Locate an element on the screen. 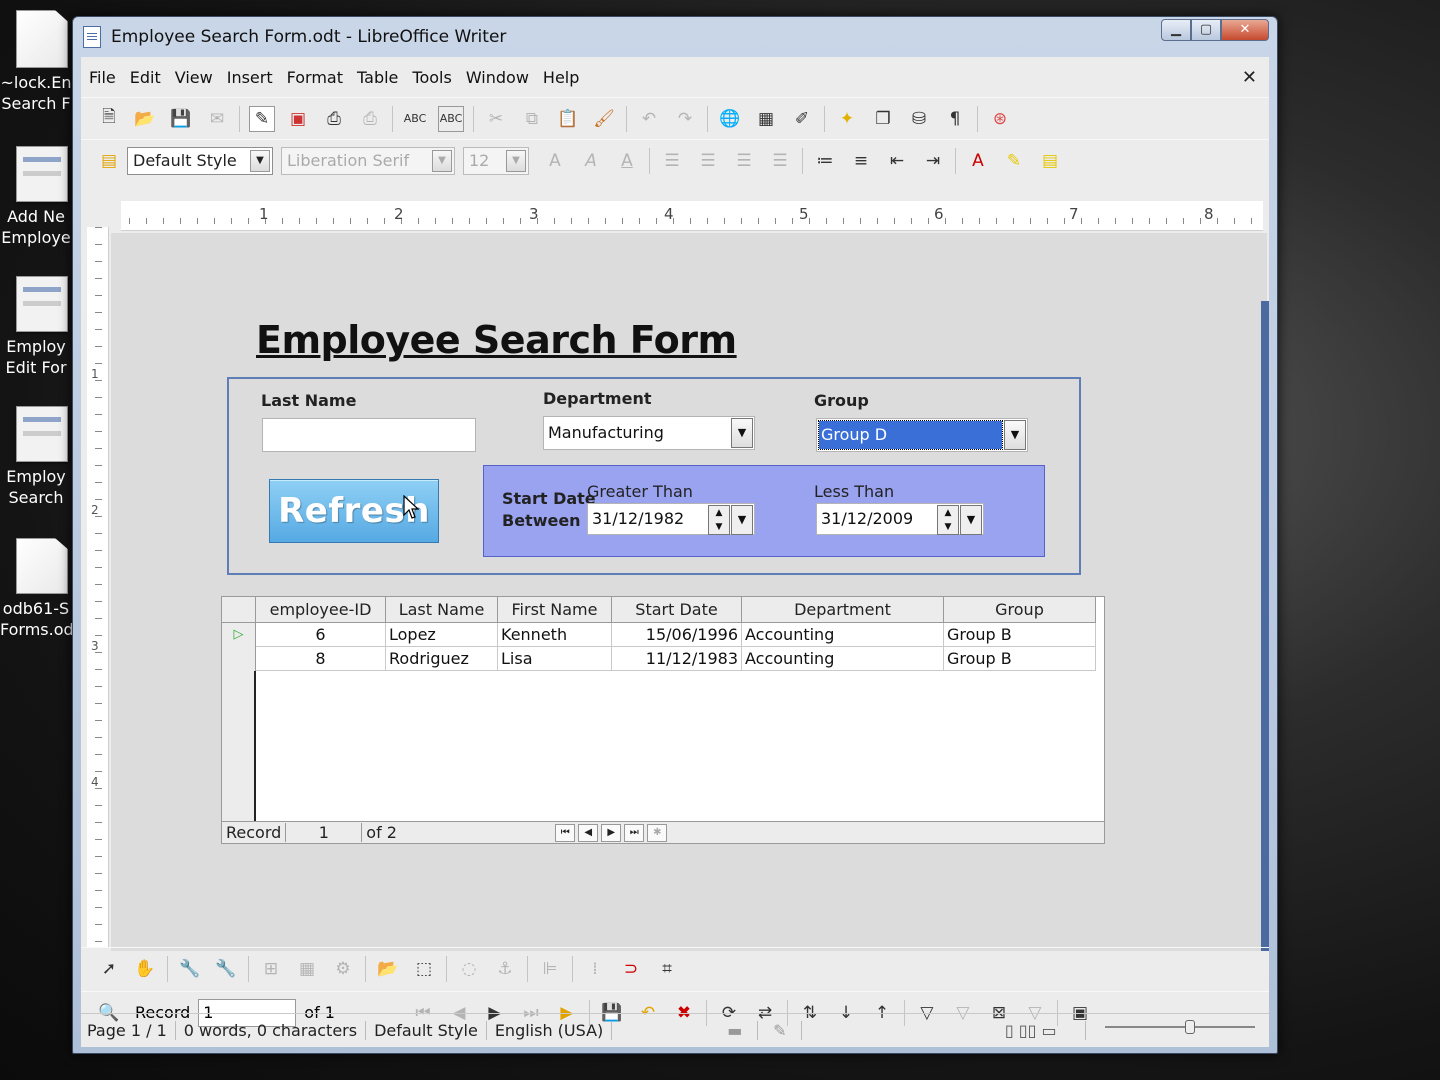 The height and width of the screenshot is (1080, 1440). department-select: Manufacturing ▼ is located at coordinates (649, 433).